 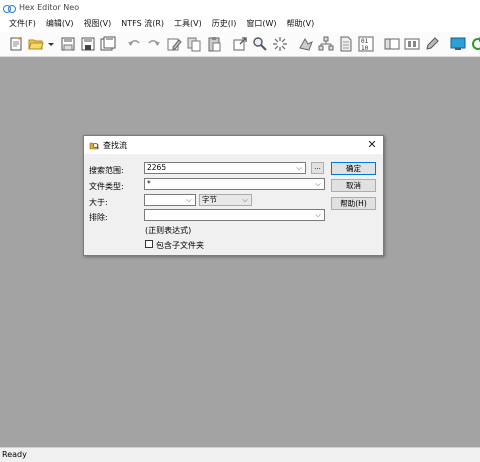 What do you see at coordinates (234, 215) in the screenshot?
I see `exclude-combobox: ⌵` at bounding box center [234, 215].